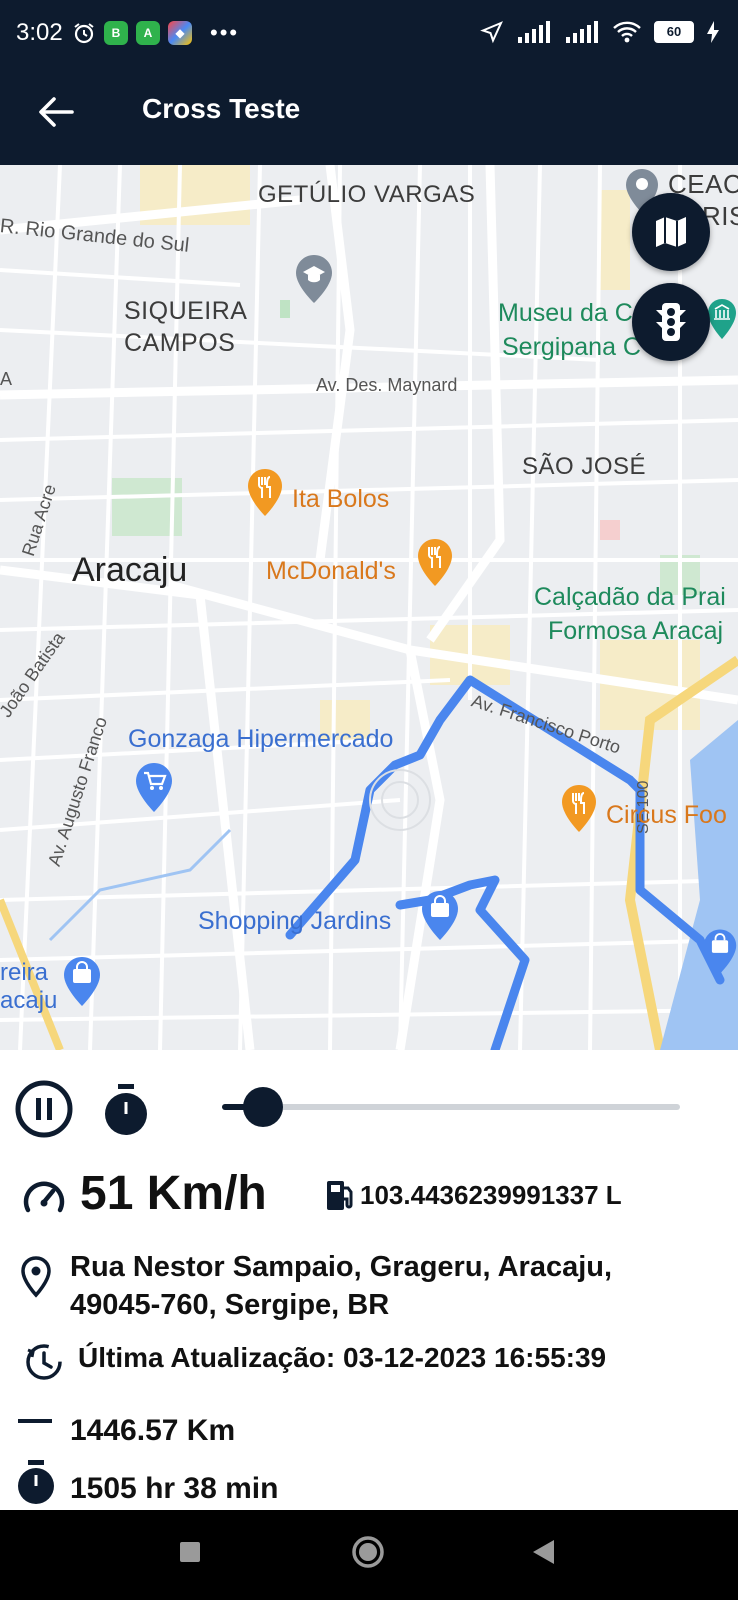 Image resolution: width=738 pixels, height=1600 pixels. I want to click on traffic-toggle-button, so click(671, 322).